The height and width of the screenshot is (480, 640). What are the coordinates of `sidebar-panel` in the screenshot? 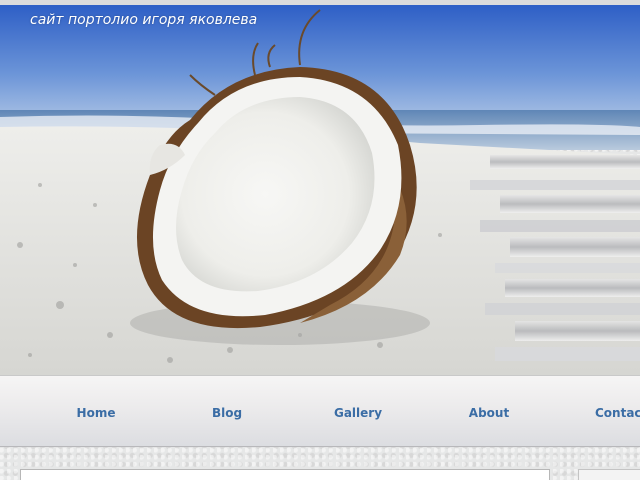 It's located at (609, 474).